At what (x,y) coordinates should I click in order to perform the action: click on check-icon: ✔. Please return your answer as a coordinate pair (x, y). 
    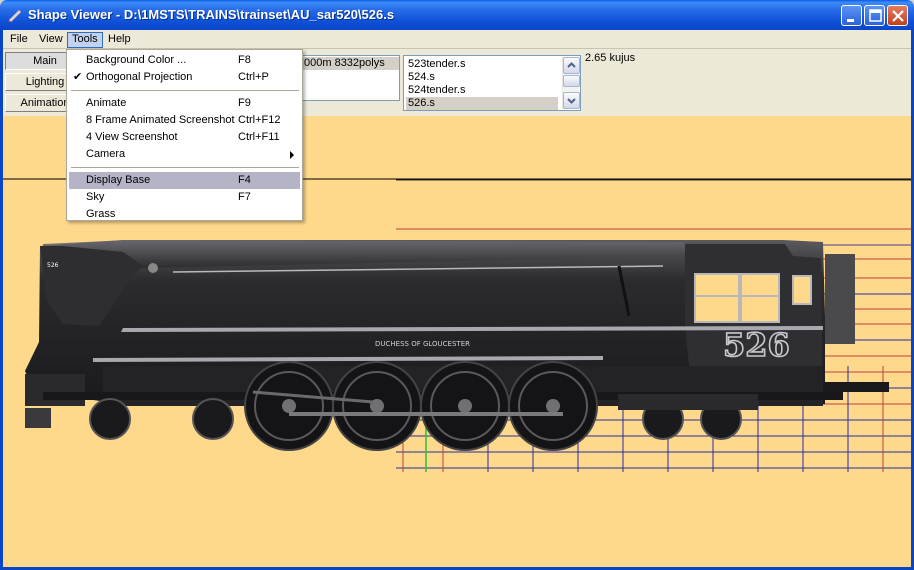
    Looking at the image, I should click on (78, 77).